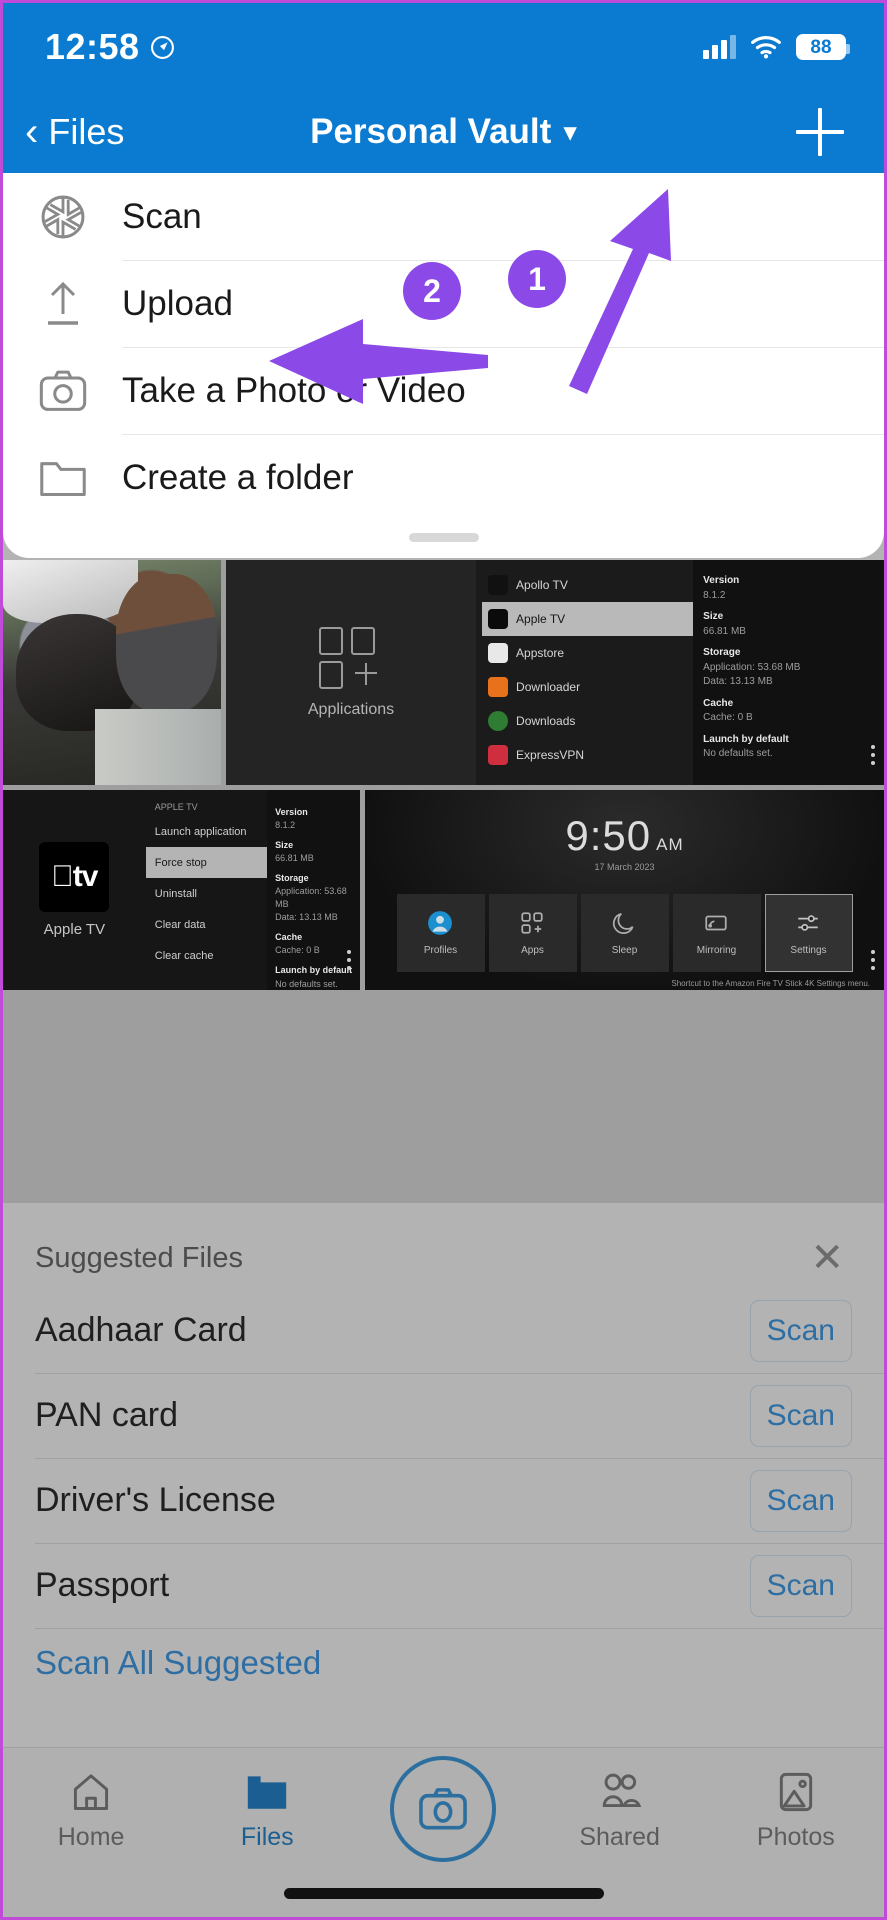  Describe the element at coordinates (162, 216) in the screenshot. I see `menu-item-label: Scan` at that location.